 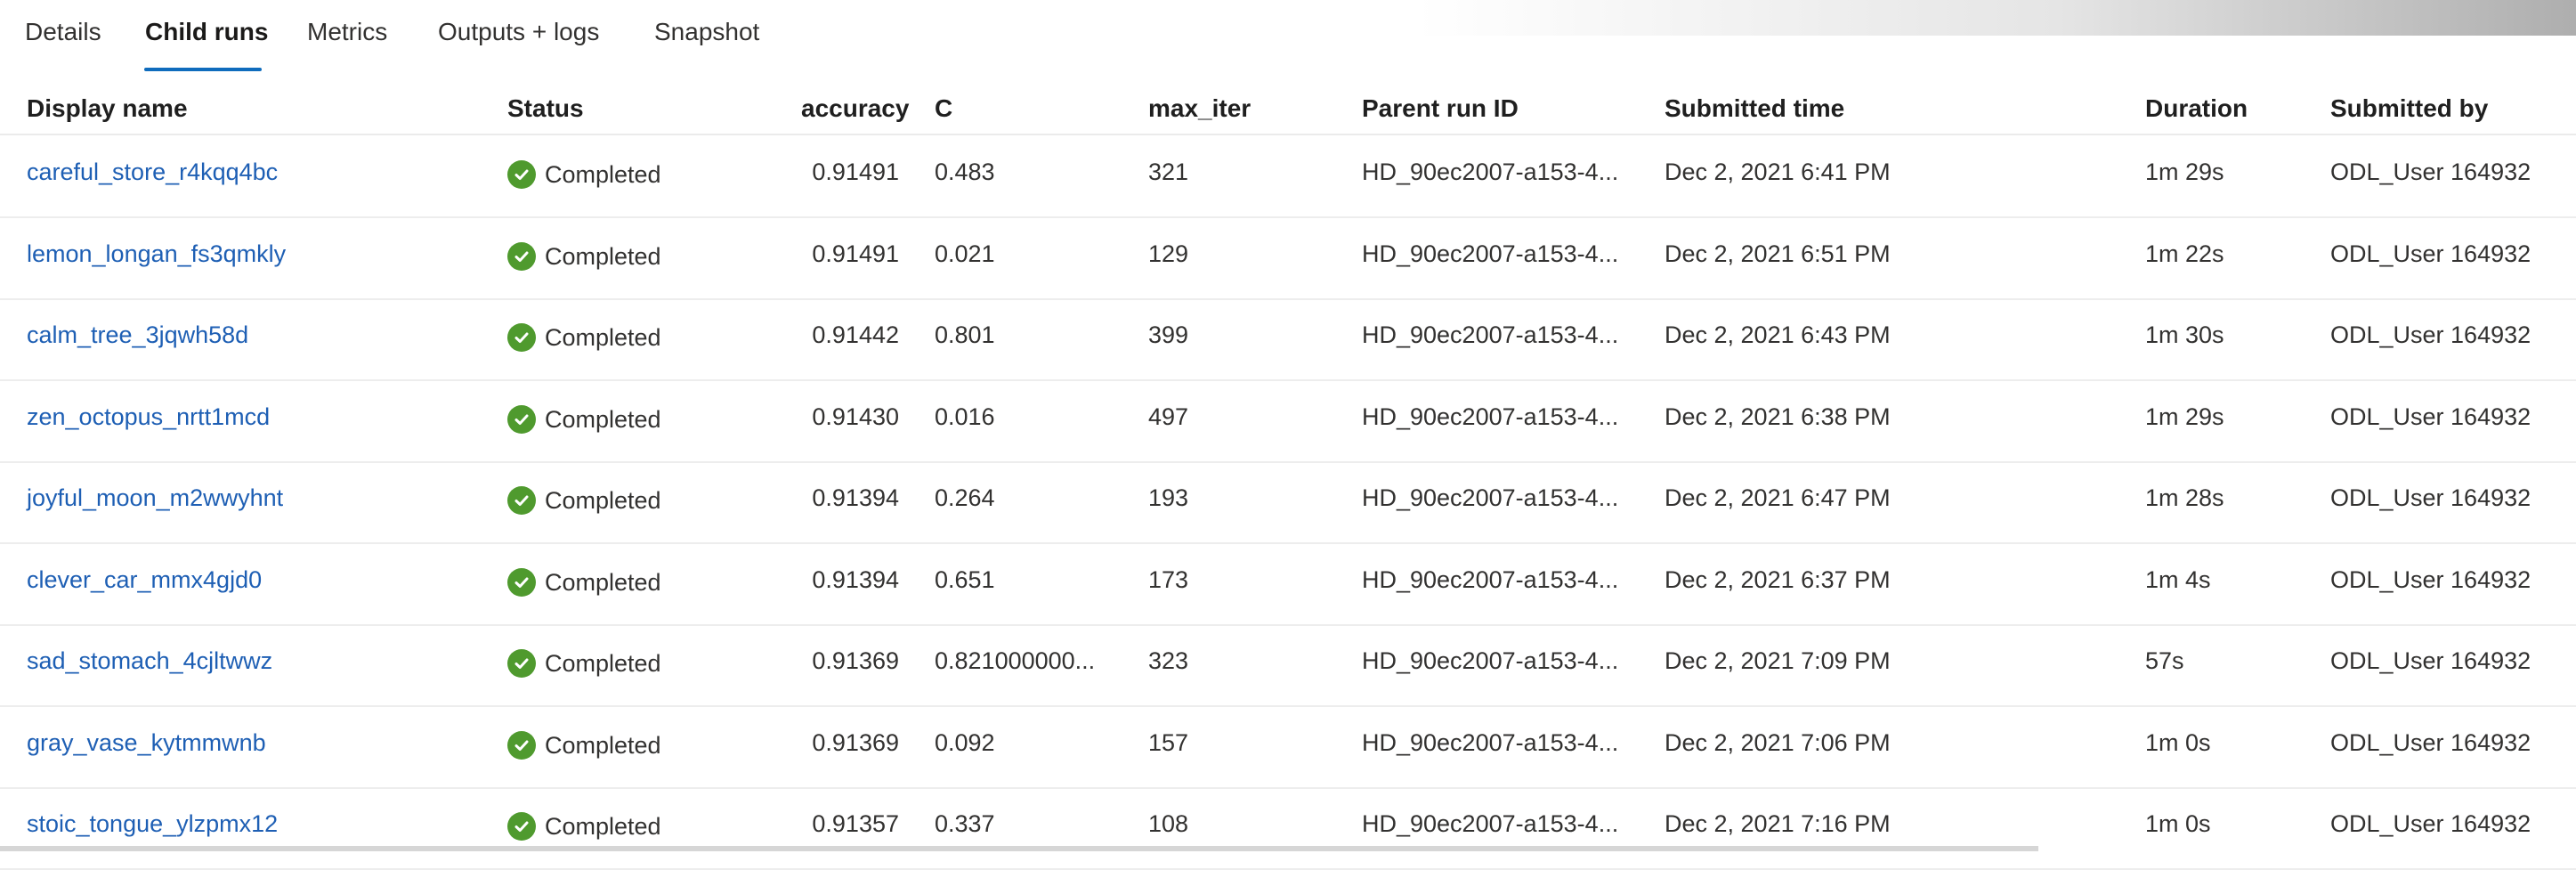 What do you see at coordinates (707, 32) in the screenshot?
I see `tab-snapshot: Snapshot` at bounding box center [707, 32].